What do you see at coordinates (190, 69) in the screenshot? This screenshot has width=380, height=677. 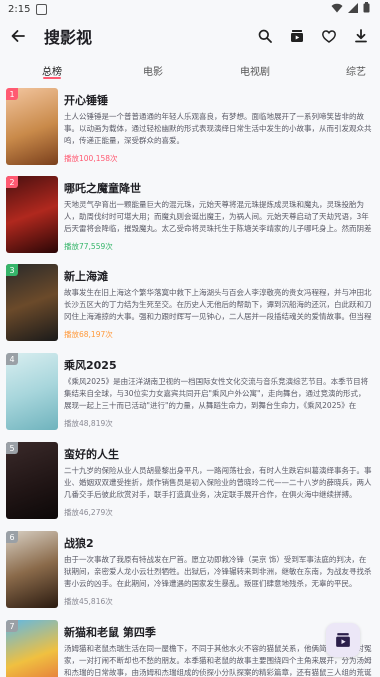 I see `category-tabs: 总榜 电影 电视剧 综艺` at bounding box center [190, 69].